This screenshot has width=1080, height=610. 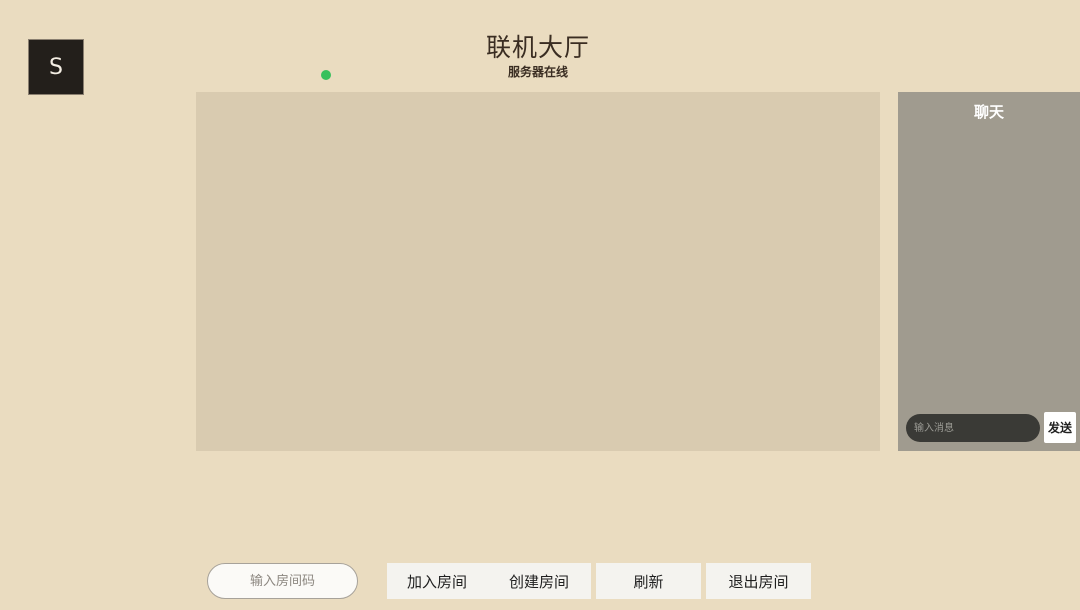 What do you see at coordinates (282, 581) in the screenshot?
I see `room-code-input` at bounding box center [282, 581].